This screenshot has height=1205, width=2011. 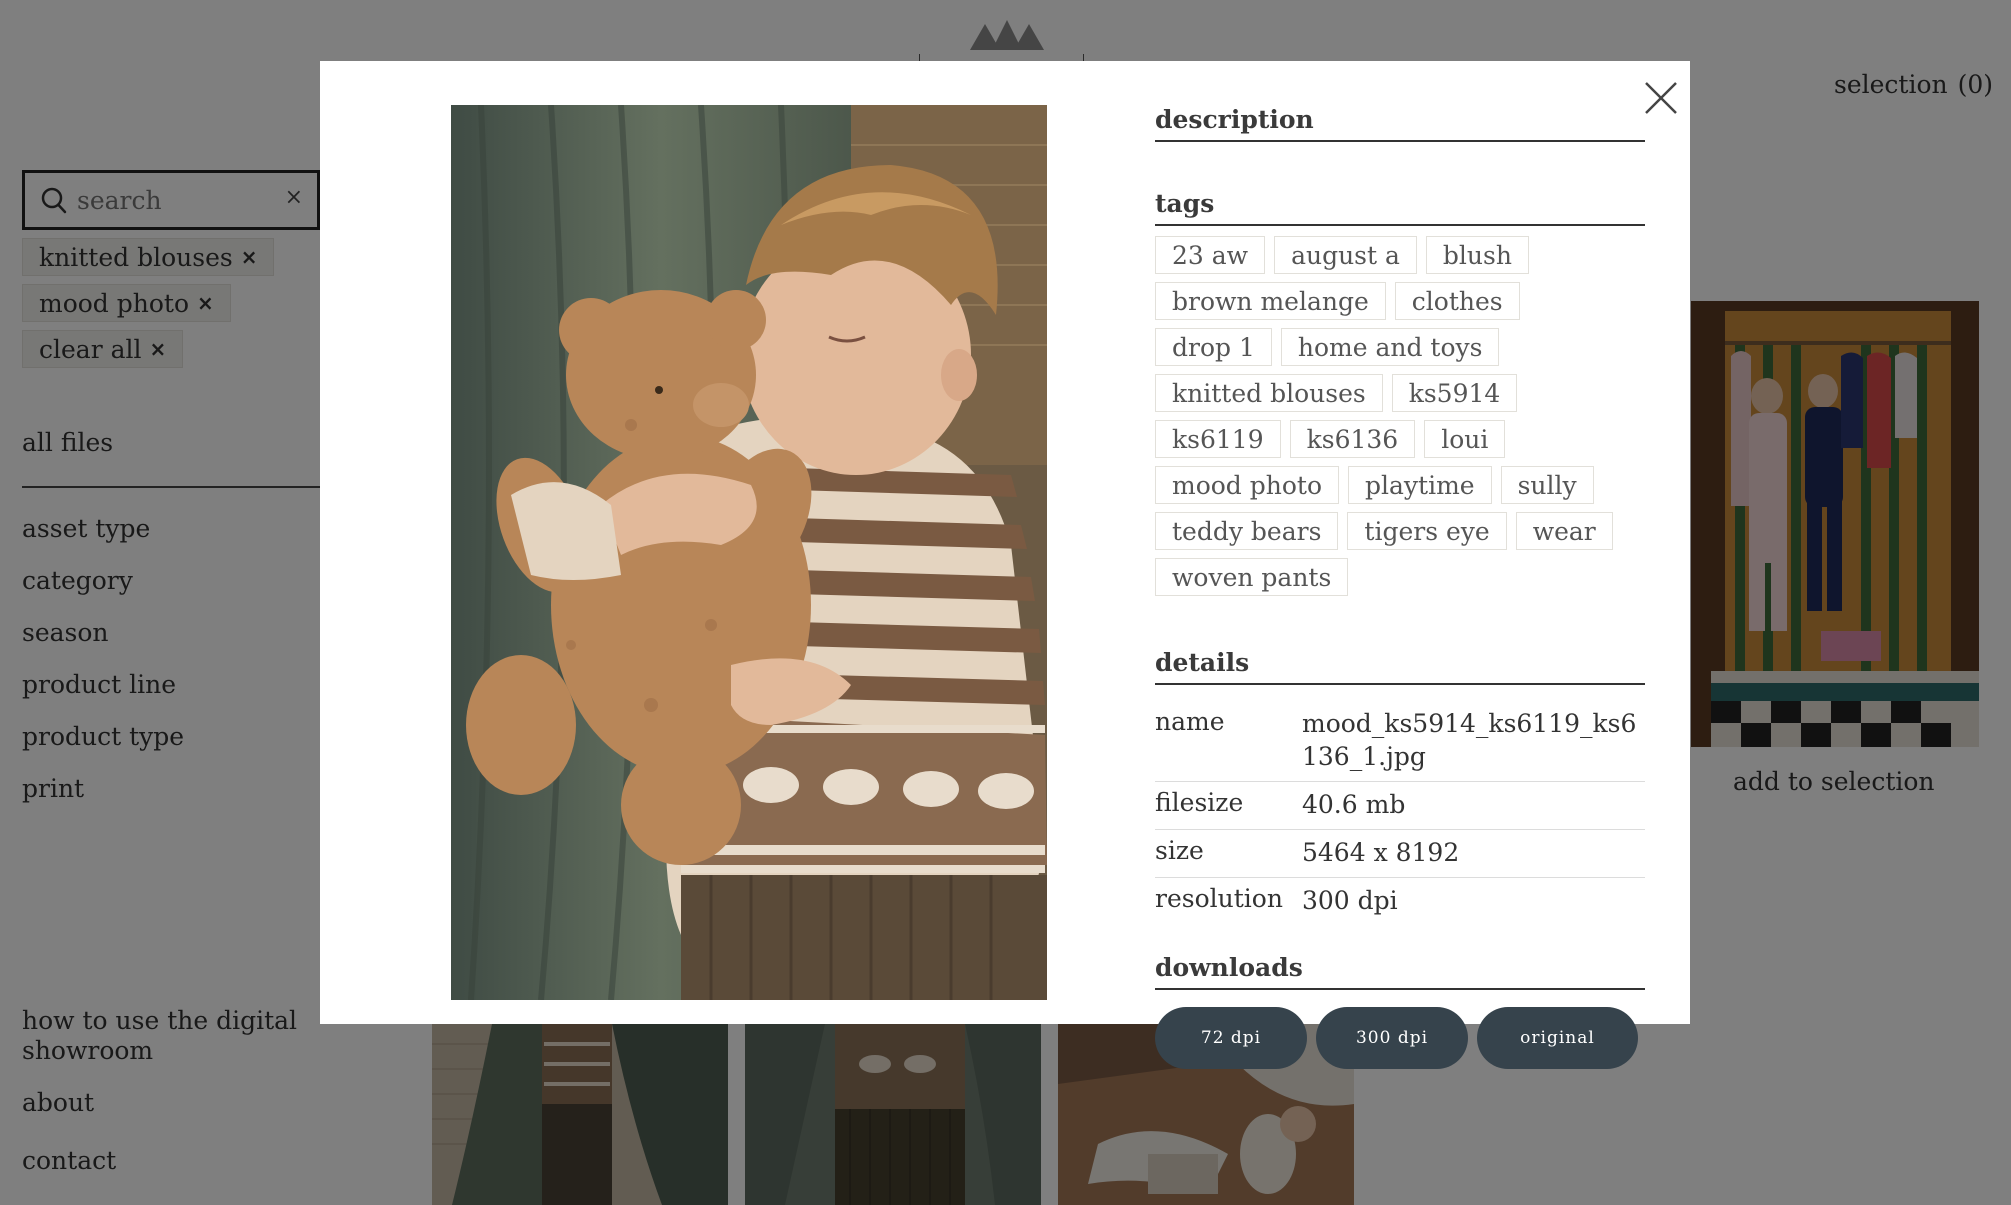 I want to click on download-original-button: original, so click(x=1557, y=1038).